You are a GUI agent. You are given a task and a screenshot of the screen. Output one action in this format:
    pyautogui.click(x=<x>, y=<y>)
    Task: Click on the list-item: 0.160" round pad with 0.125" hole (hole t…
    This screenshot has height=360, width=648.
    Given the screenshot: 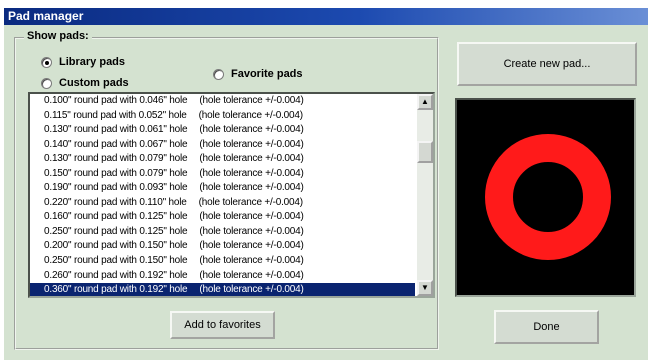 What is the action you would take?
    pyautogui.click(x=222, y=217)
    